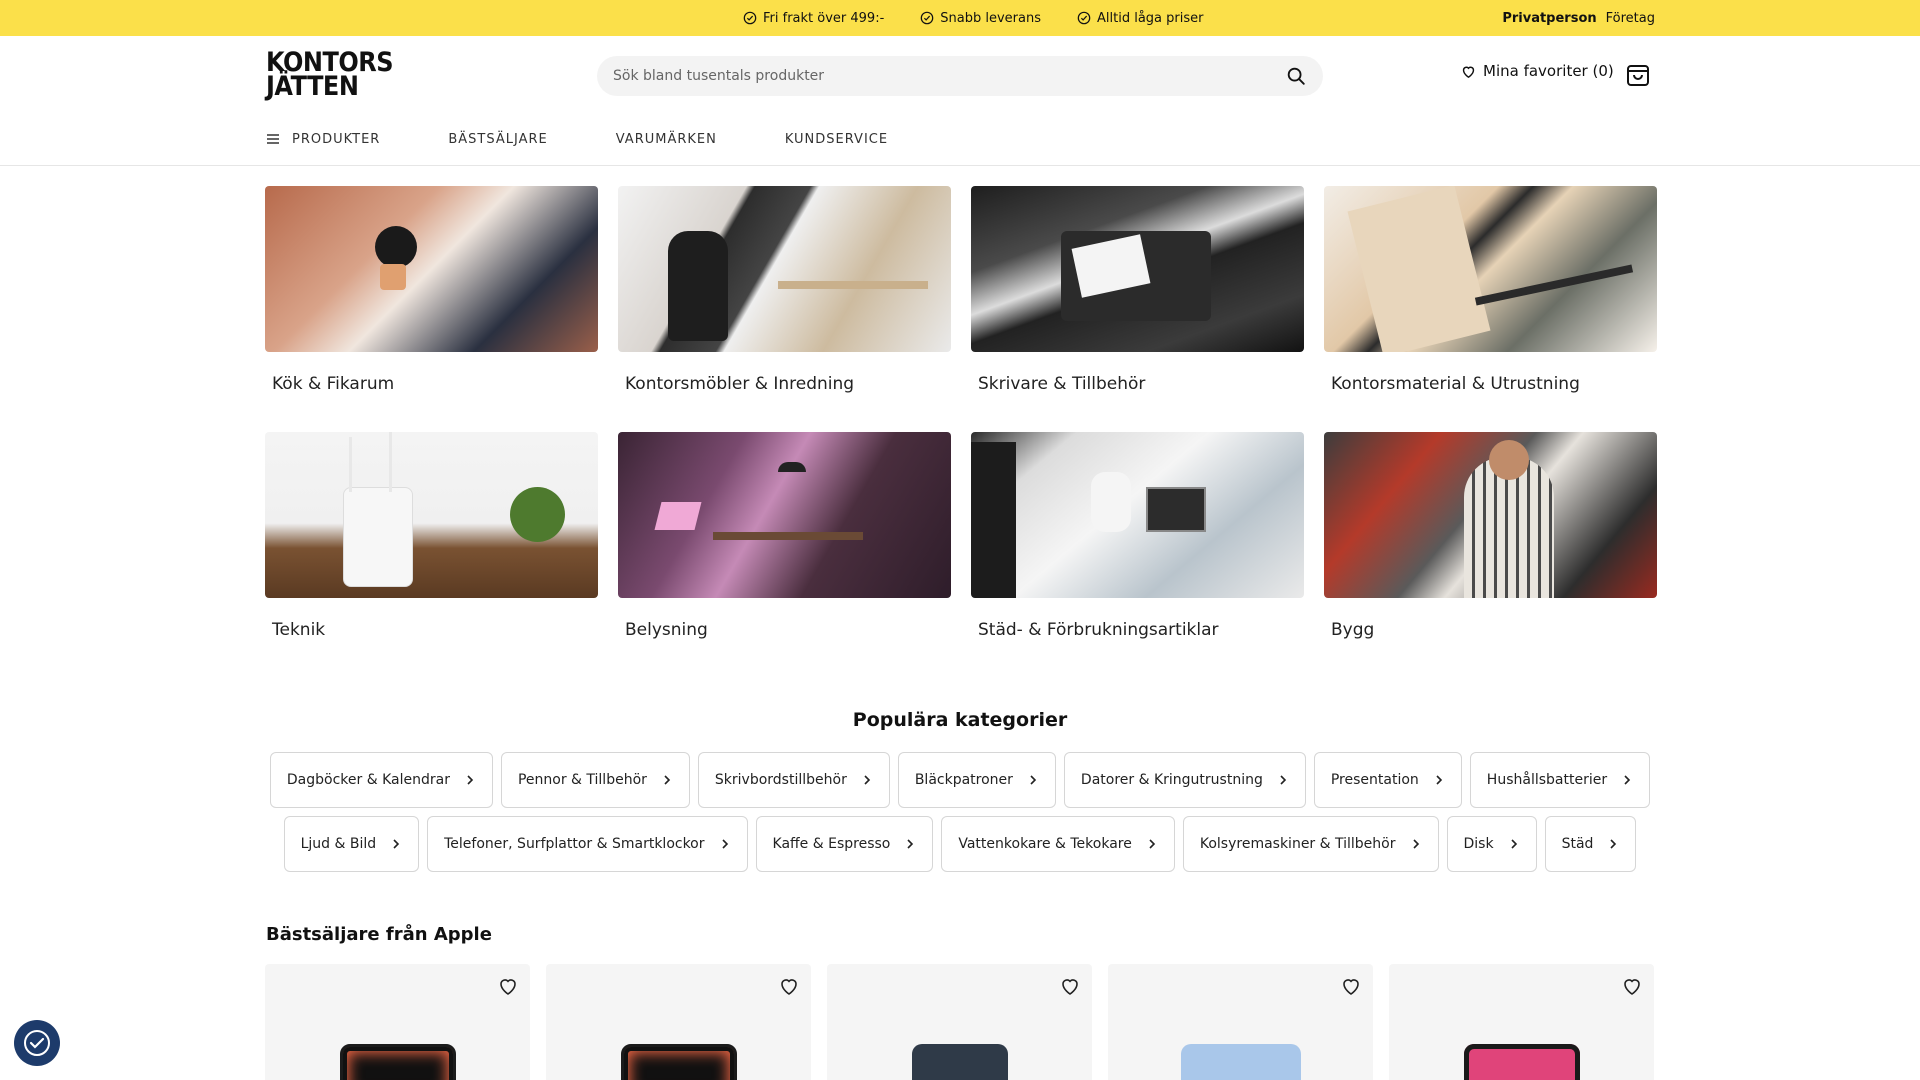  What do you see at coordinates (949, 76) in the screenshot?
I see `search-input` at bounding box center [949, 76].